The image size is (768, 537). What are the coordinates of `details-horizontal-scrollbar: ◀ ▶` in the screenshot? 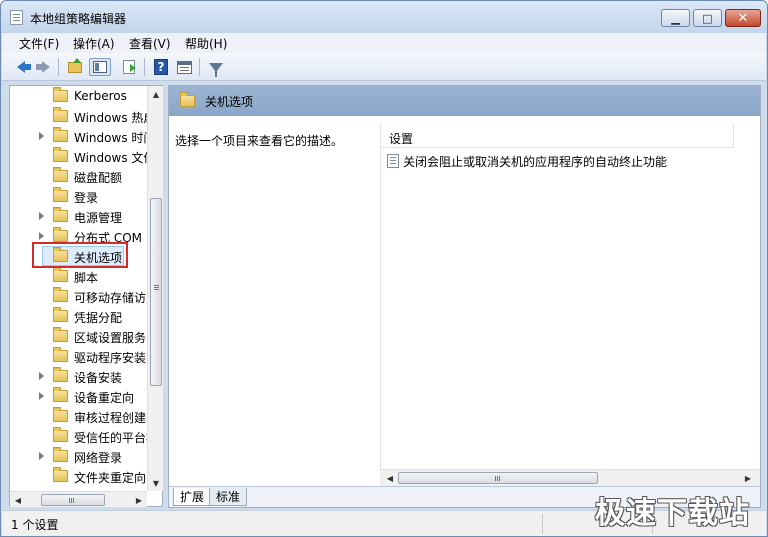 It's located at (570, 477).